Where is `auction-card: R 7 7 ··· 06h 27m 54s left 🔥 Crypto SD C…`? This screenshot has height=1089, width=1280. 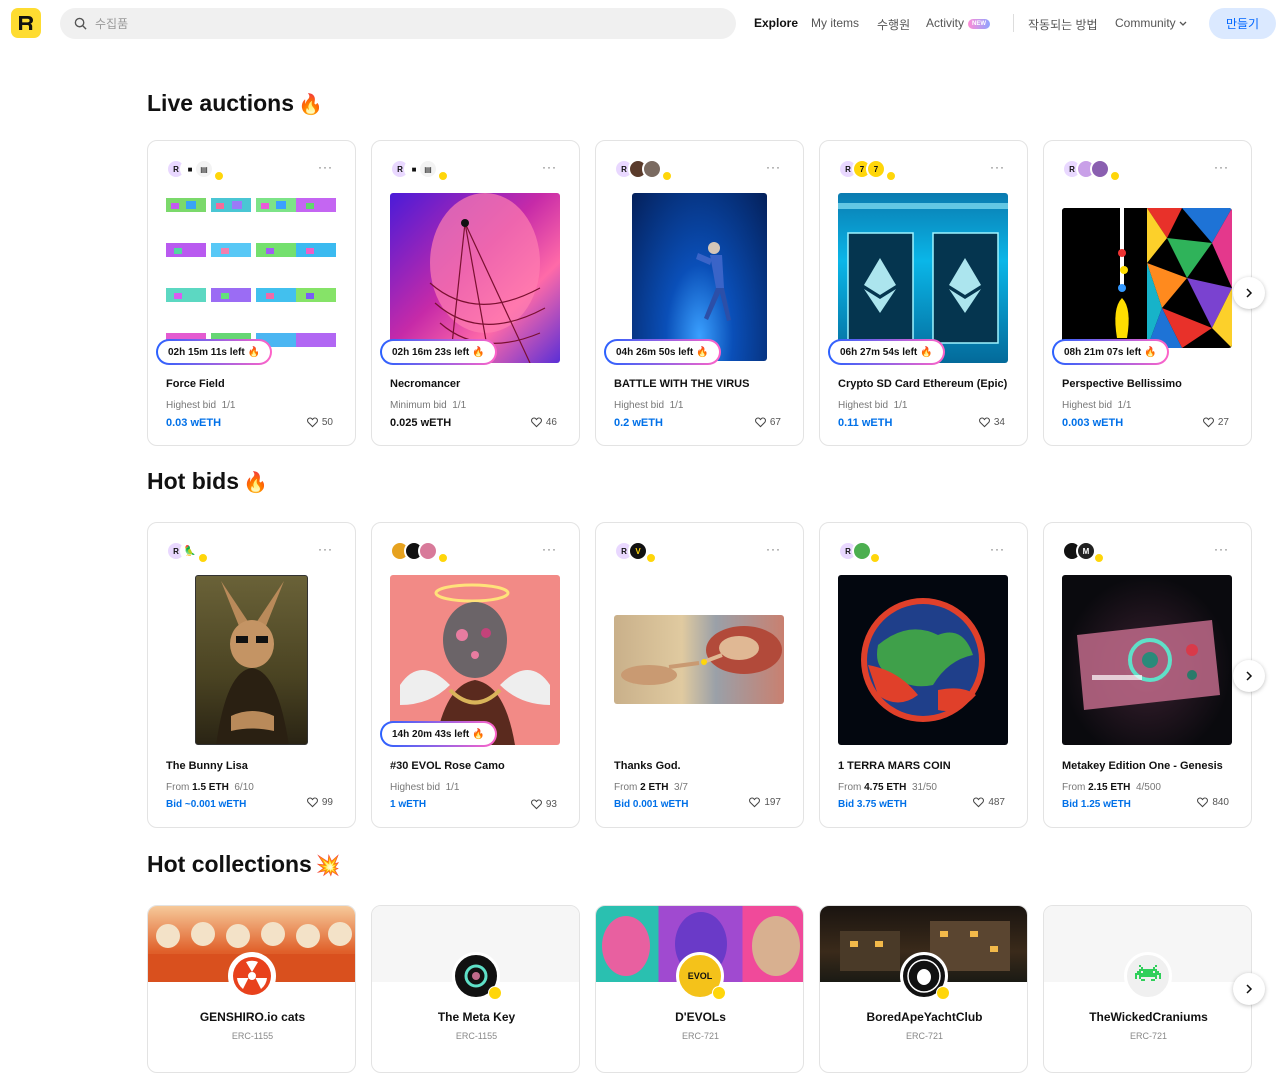 auction-card: R 7 7 ··· 06h 27m 54s left 🔥 Crypto SD C… is located at coordinates (923, 293).